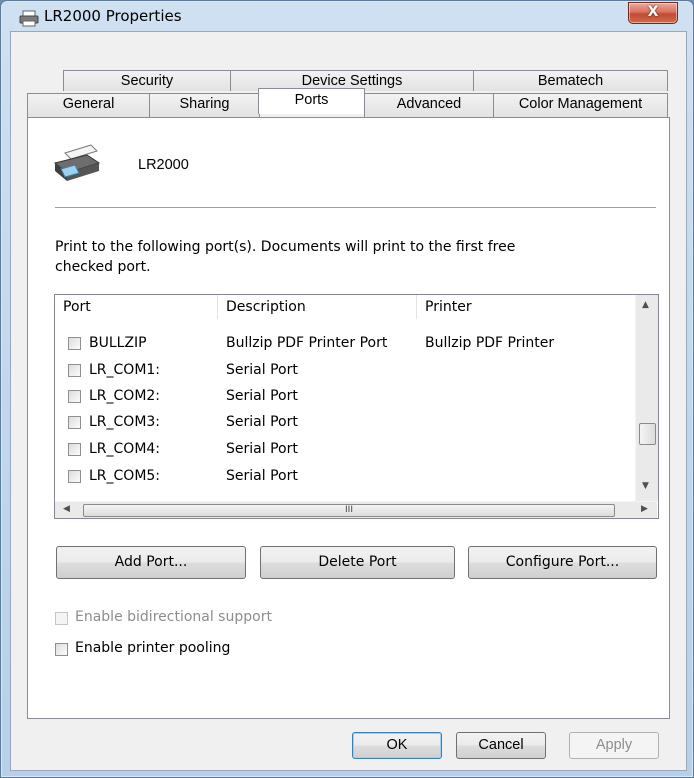 This screenshot has height=778, width=694. I want to click on column-header-printer: Printer, so click(526, 307).